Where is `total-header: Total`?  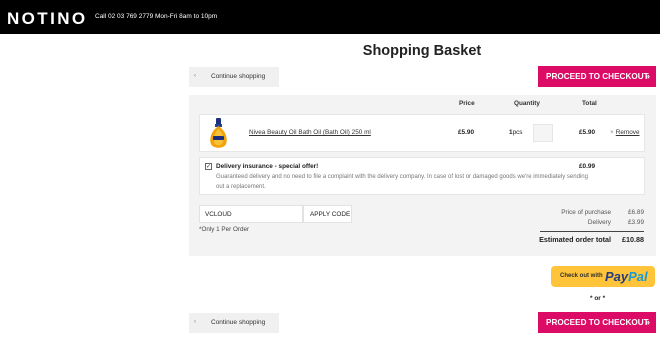 total-header: Total is located at coordinates (589, 103).